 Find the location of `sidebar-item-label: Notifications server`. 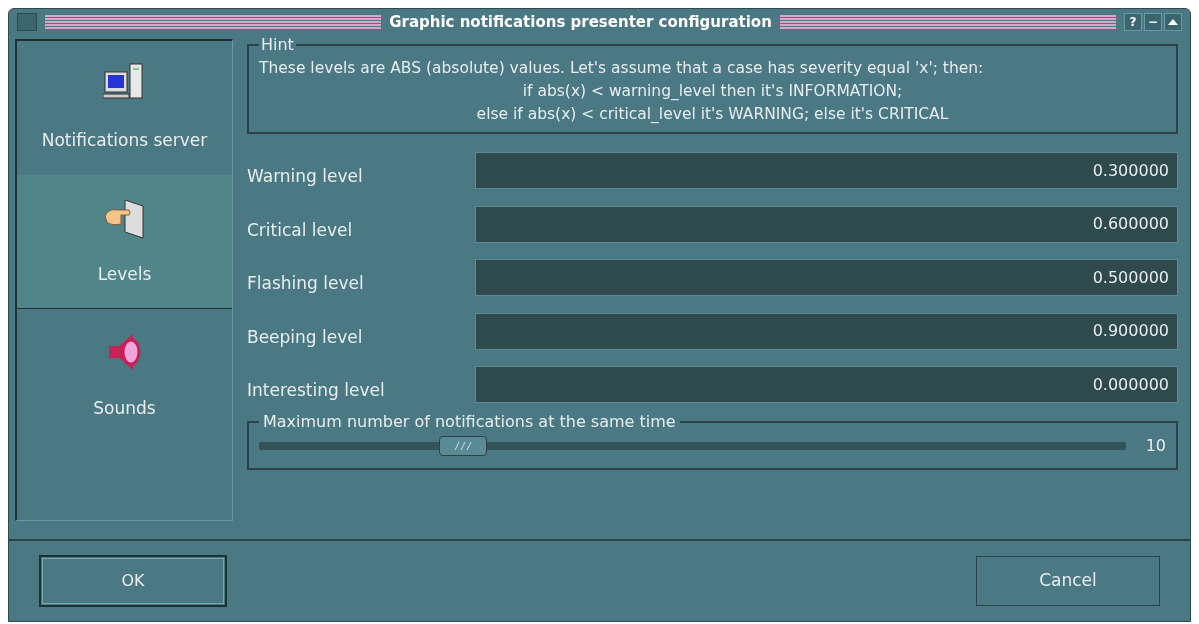

sidebar-item-label: Notifications server is located at coordinates (124, 141).